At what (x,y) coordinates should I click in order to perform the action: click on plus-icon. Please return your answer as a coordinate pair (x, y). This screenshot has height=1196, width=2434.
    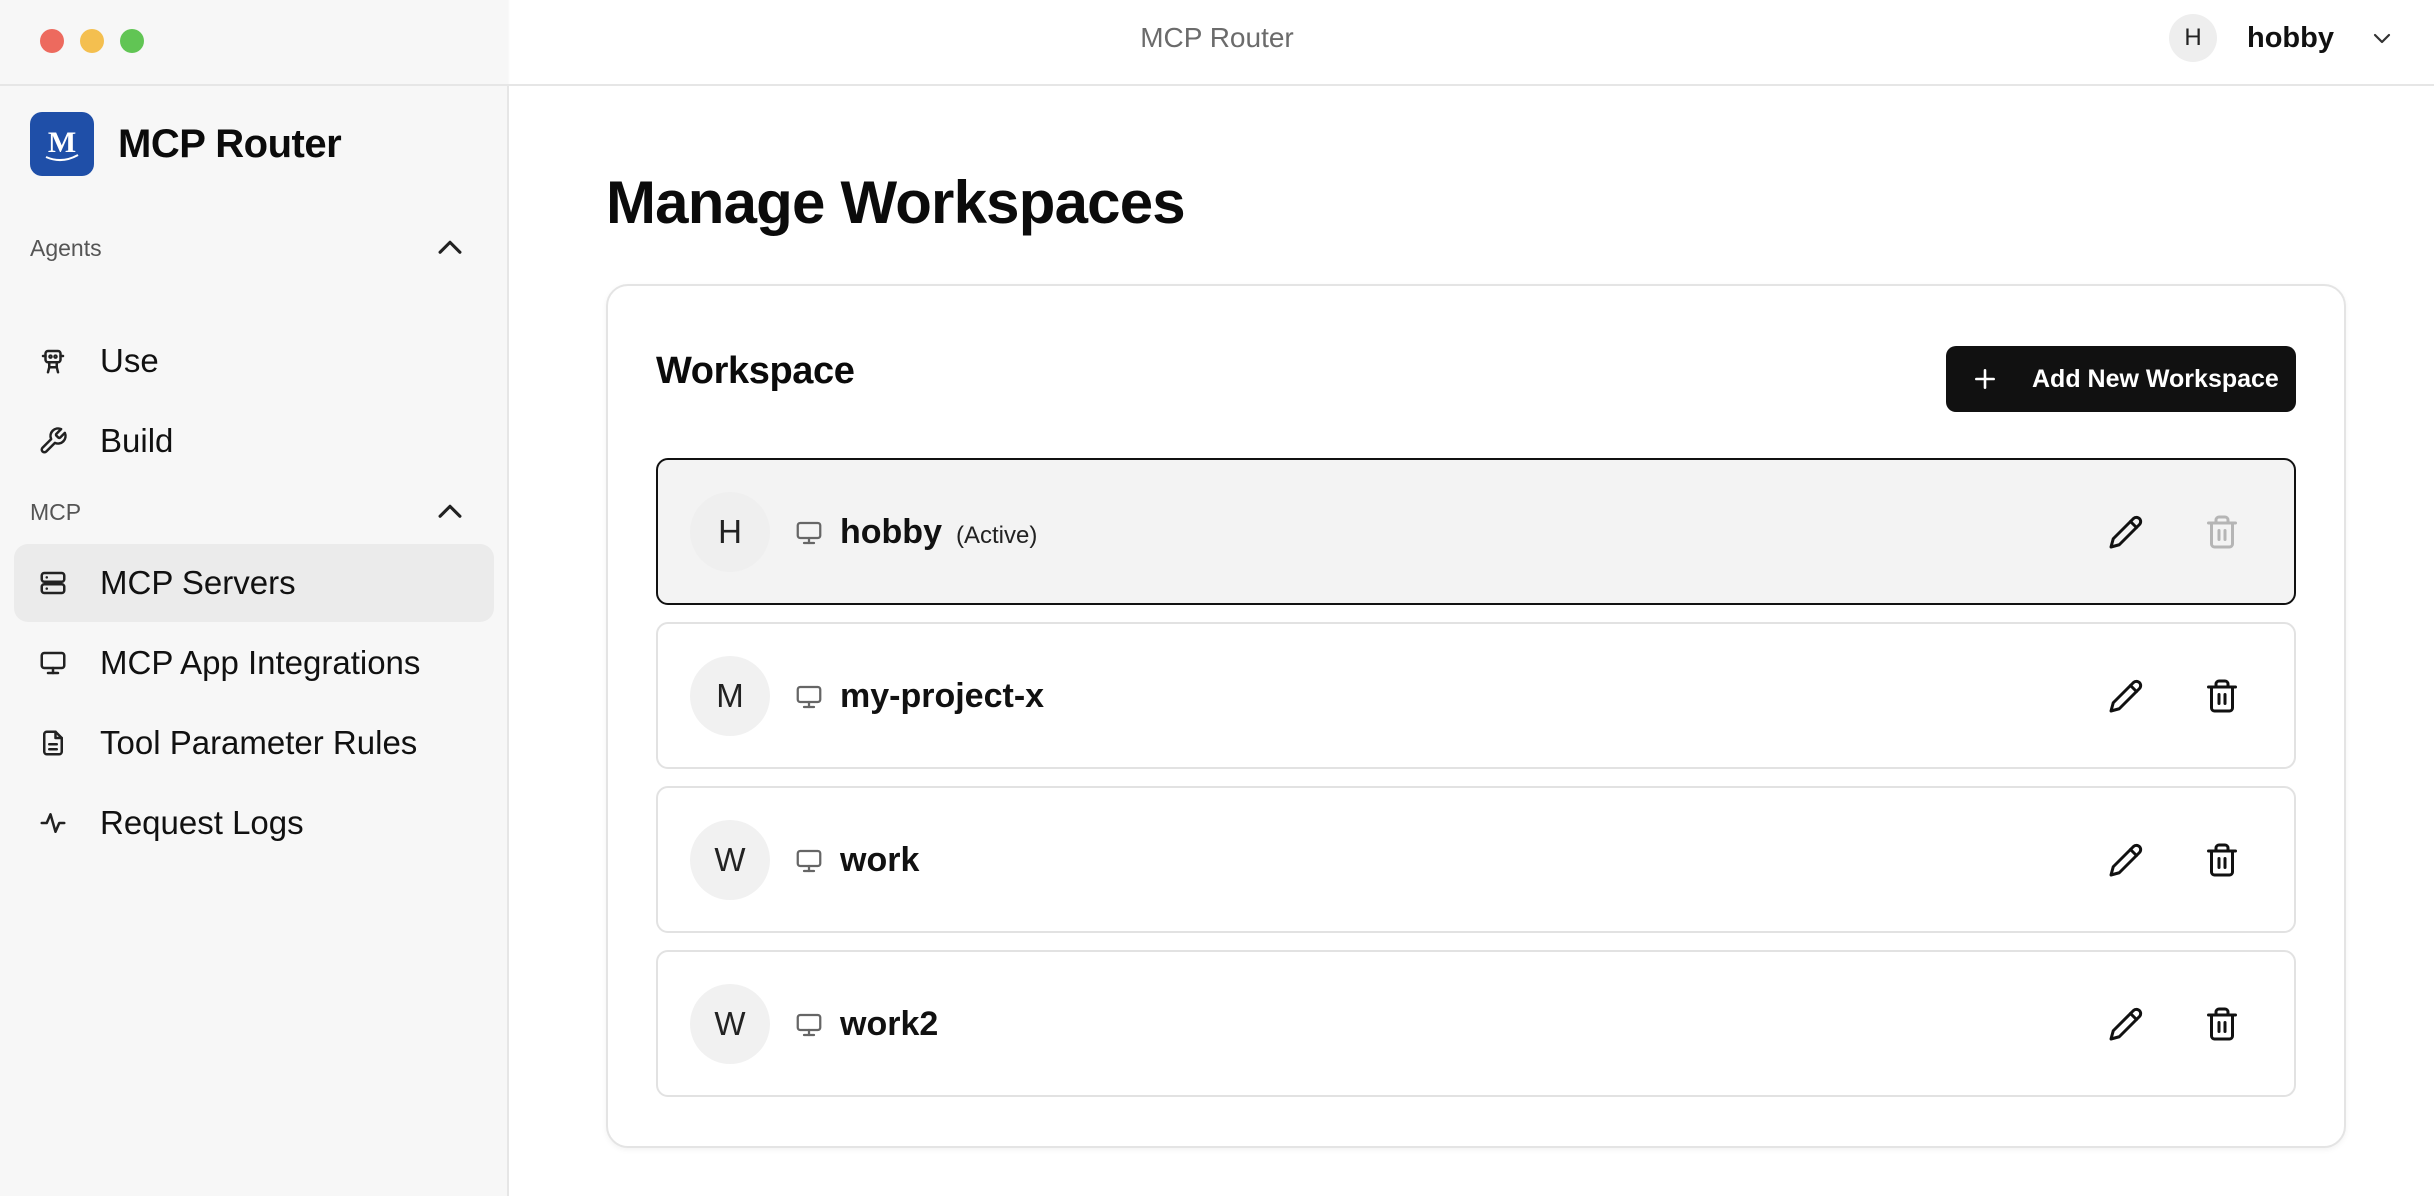
    Looking at the image, I should click on (1985, 379).